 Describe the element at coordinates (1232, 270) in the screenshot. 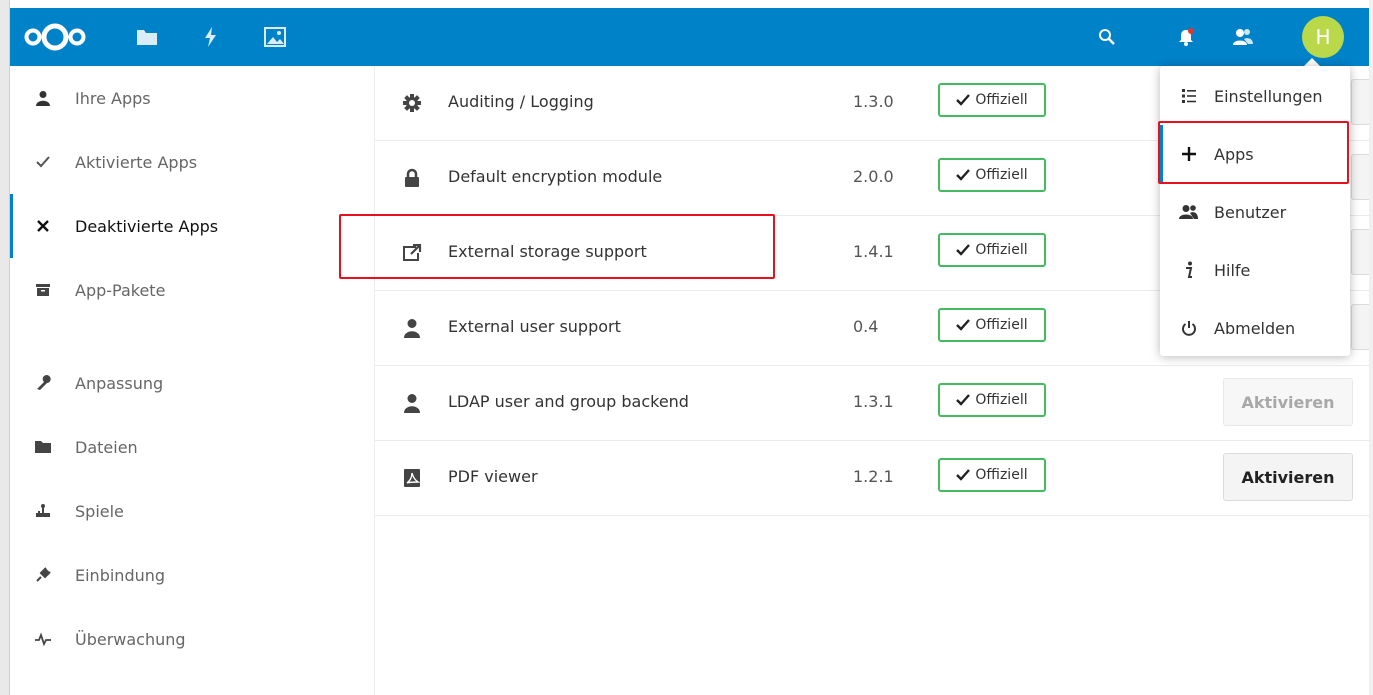

I see `menu-item-label: Hilfe` at that location.